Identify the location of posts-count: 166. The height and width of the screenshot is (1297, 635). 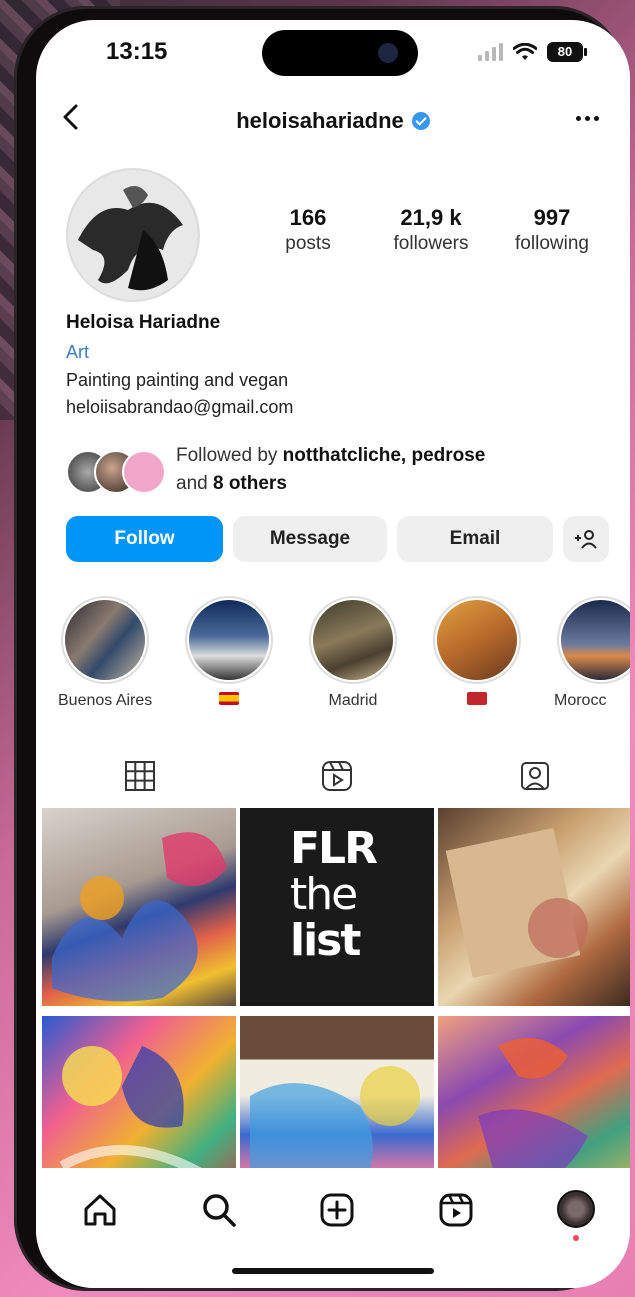
(308, 217).